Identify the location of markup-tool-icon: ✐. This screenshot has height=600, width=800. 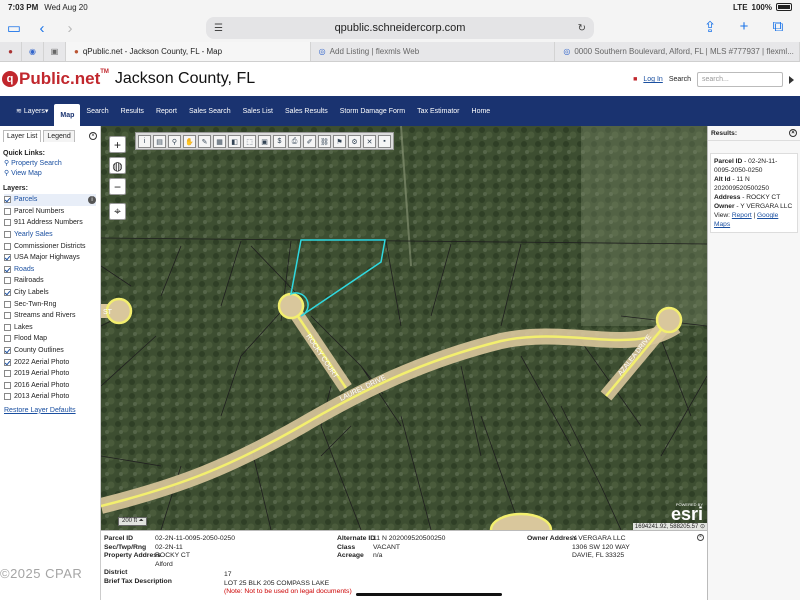
(309, 141).